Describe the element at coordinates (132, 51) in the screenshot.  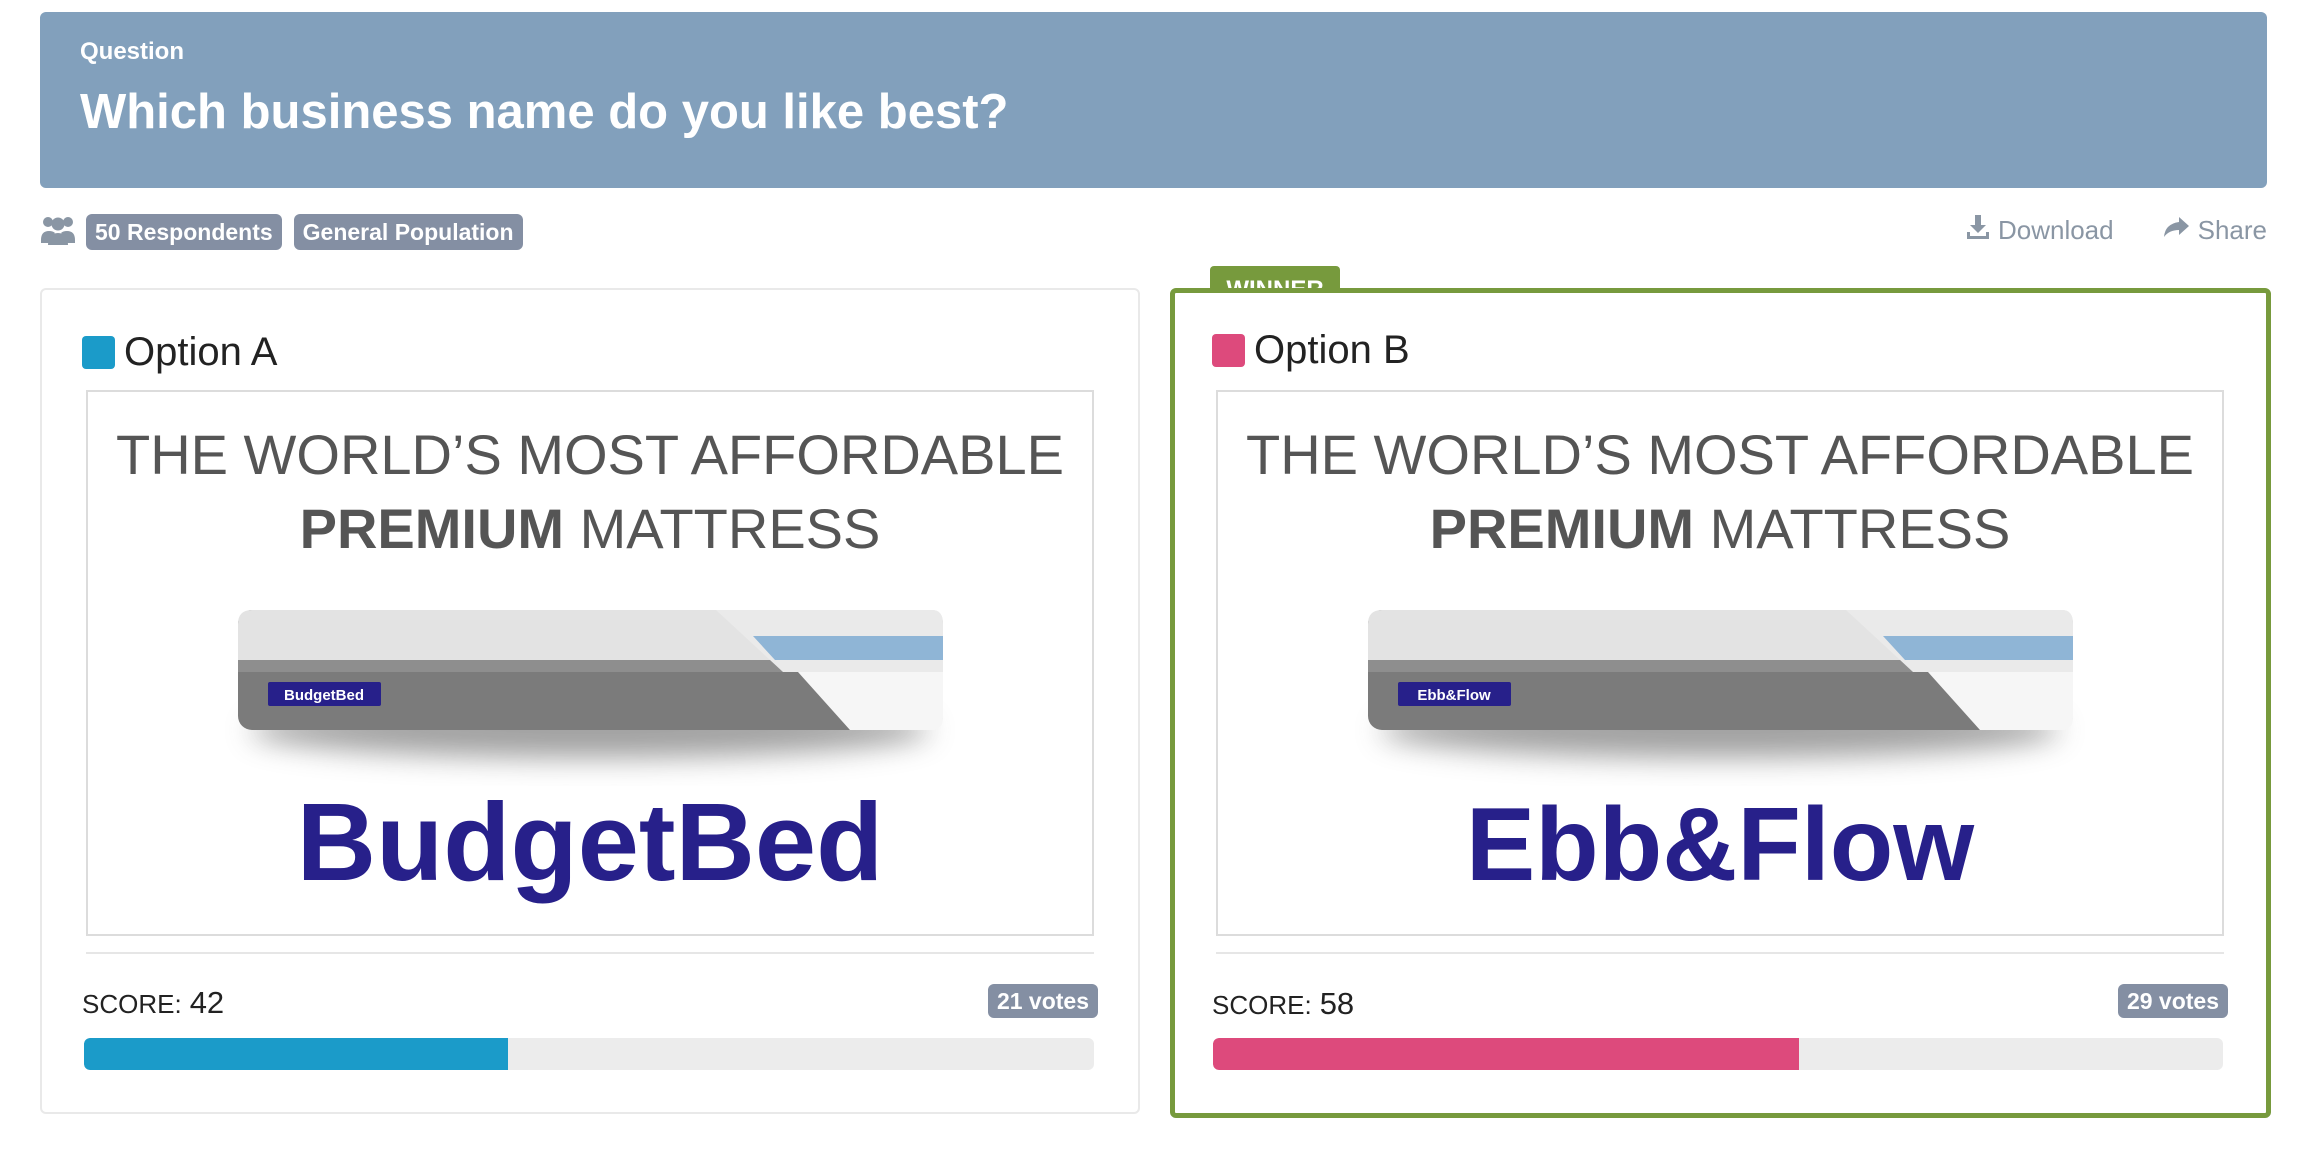
I see `question-label: Question` at that location.